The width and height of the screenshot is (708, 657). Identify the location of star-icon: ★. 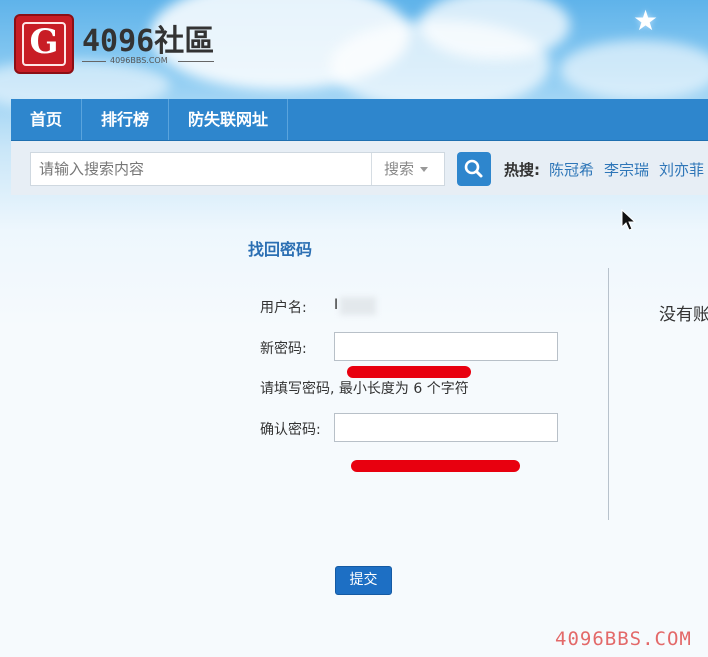
(646, 20).